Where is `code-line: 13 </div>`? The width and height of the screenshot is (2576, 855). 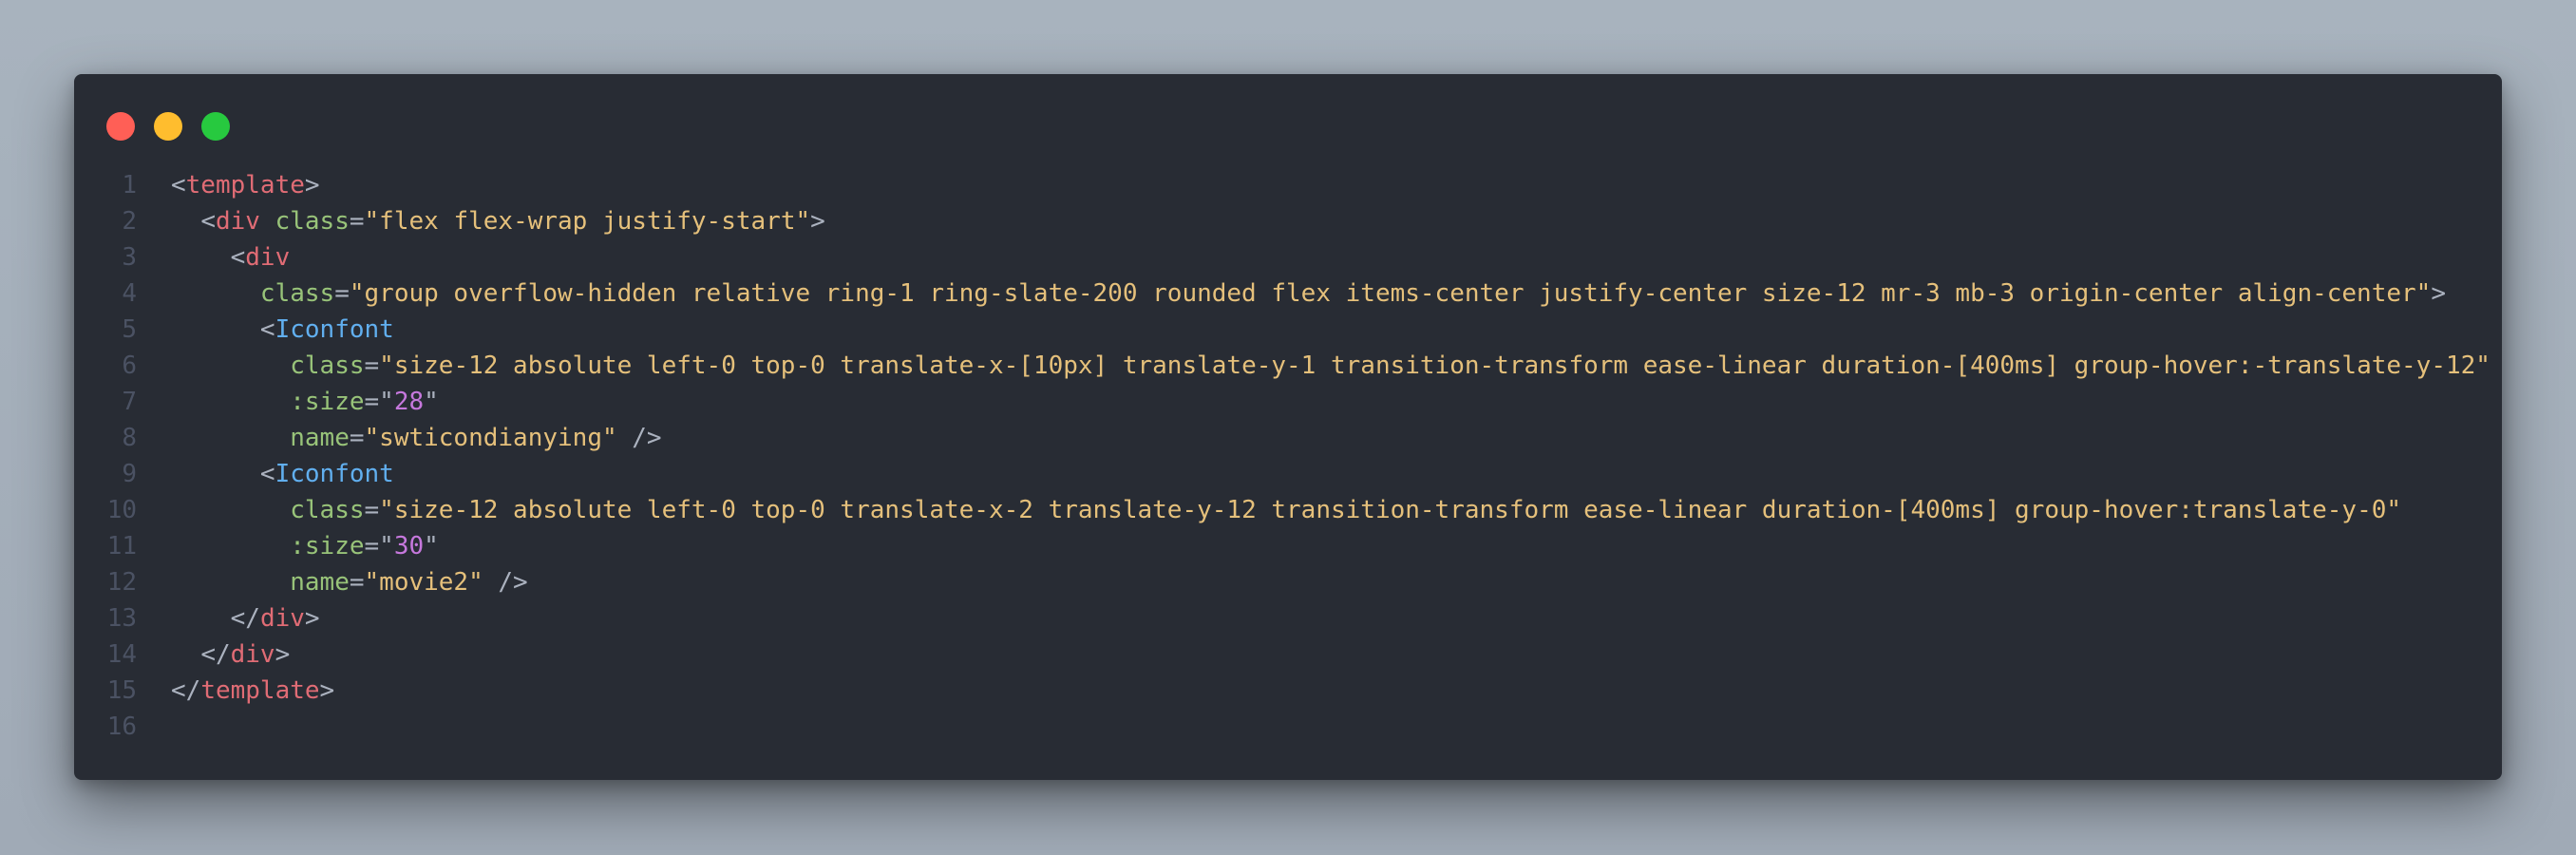
code-line: 13 </div> is located at coordinates (1288, 618).